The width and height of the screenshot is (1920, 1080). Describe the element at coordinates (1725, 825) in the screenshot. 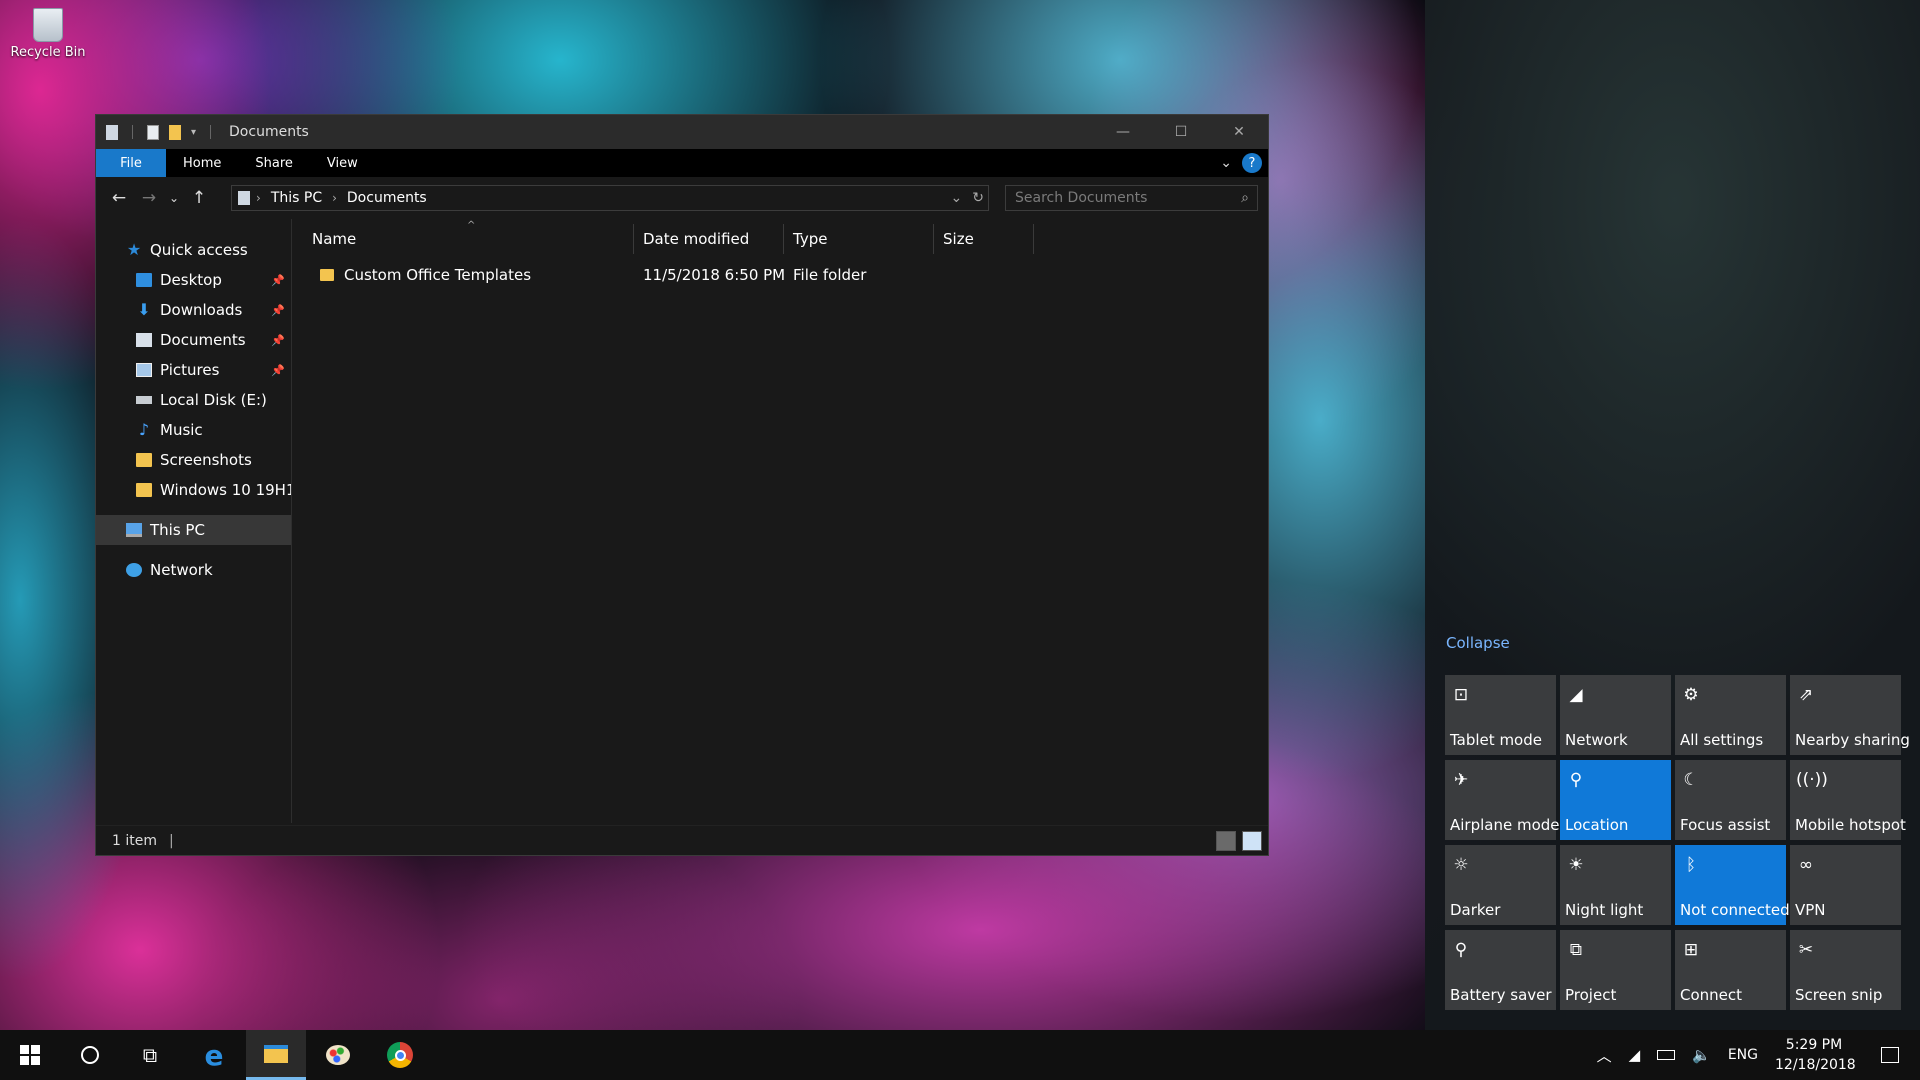

I see `quick-action-label: Focus assist` at that location.